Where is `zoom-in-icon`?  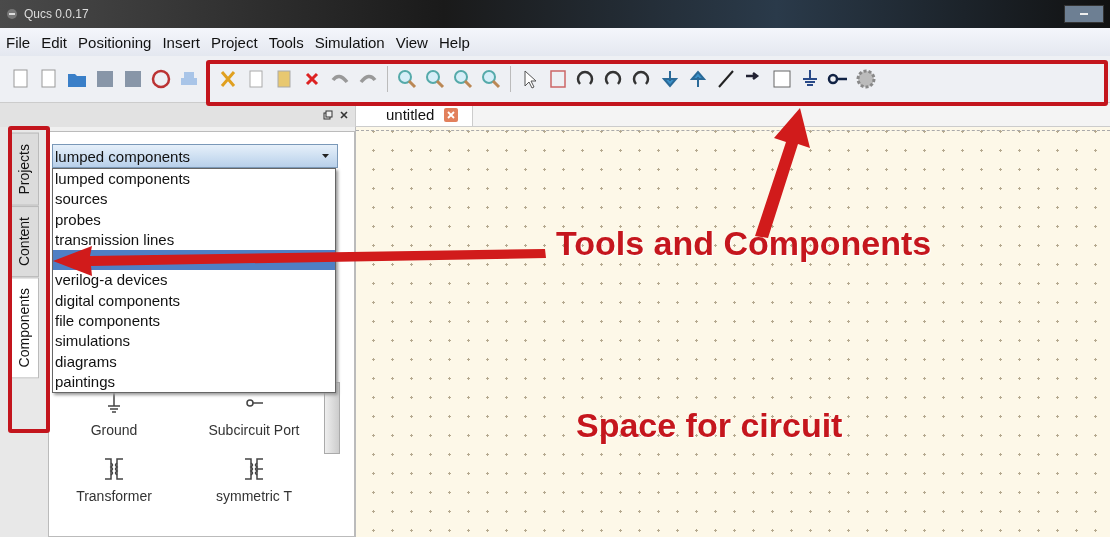
zoom-in-icon is located at coordinates (463, 79).